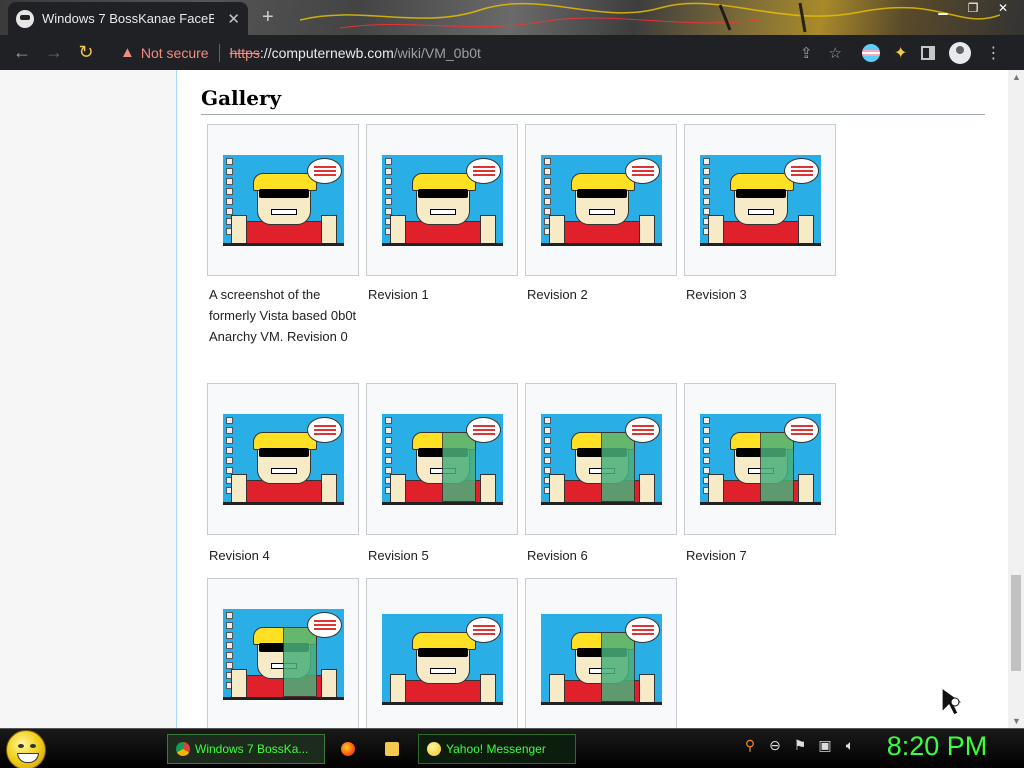 This screenshot has height=768, width=1024. I want to click on search-tray-icon: ⚲, so click(750, 745).